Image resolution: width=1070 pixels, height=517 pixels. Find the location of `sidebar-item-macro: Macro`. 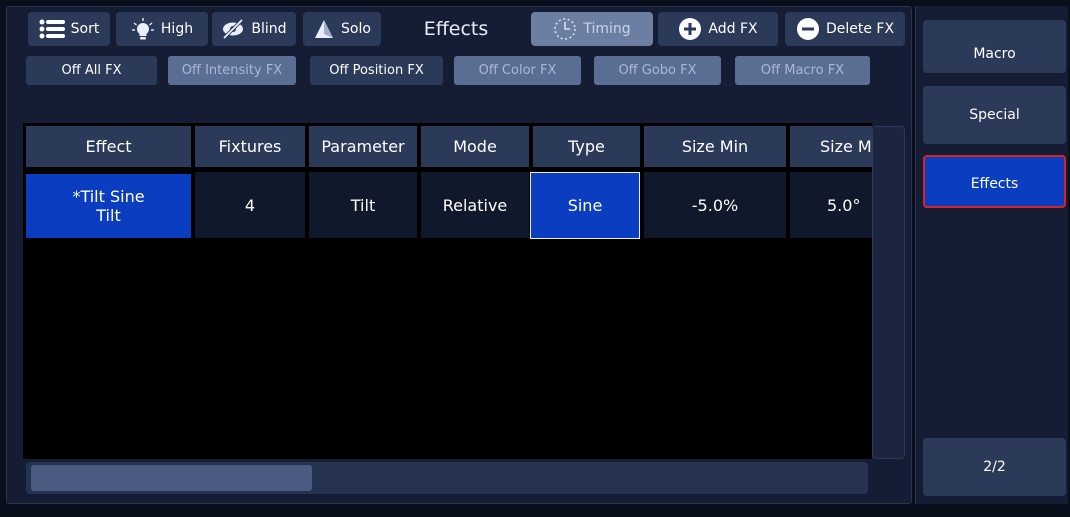

sidebar-item-macro: Macro is located at coordinates (994, 46).